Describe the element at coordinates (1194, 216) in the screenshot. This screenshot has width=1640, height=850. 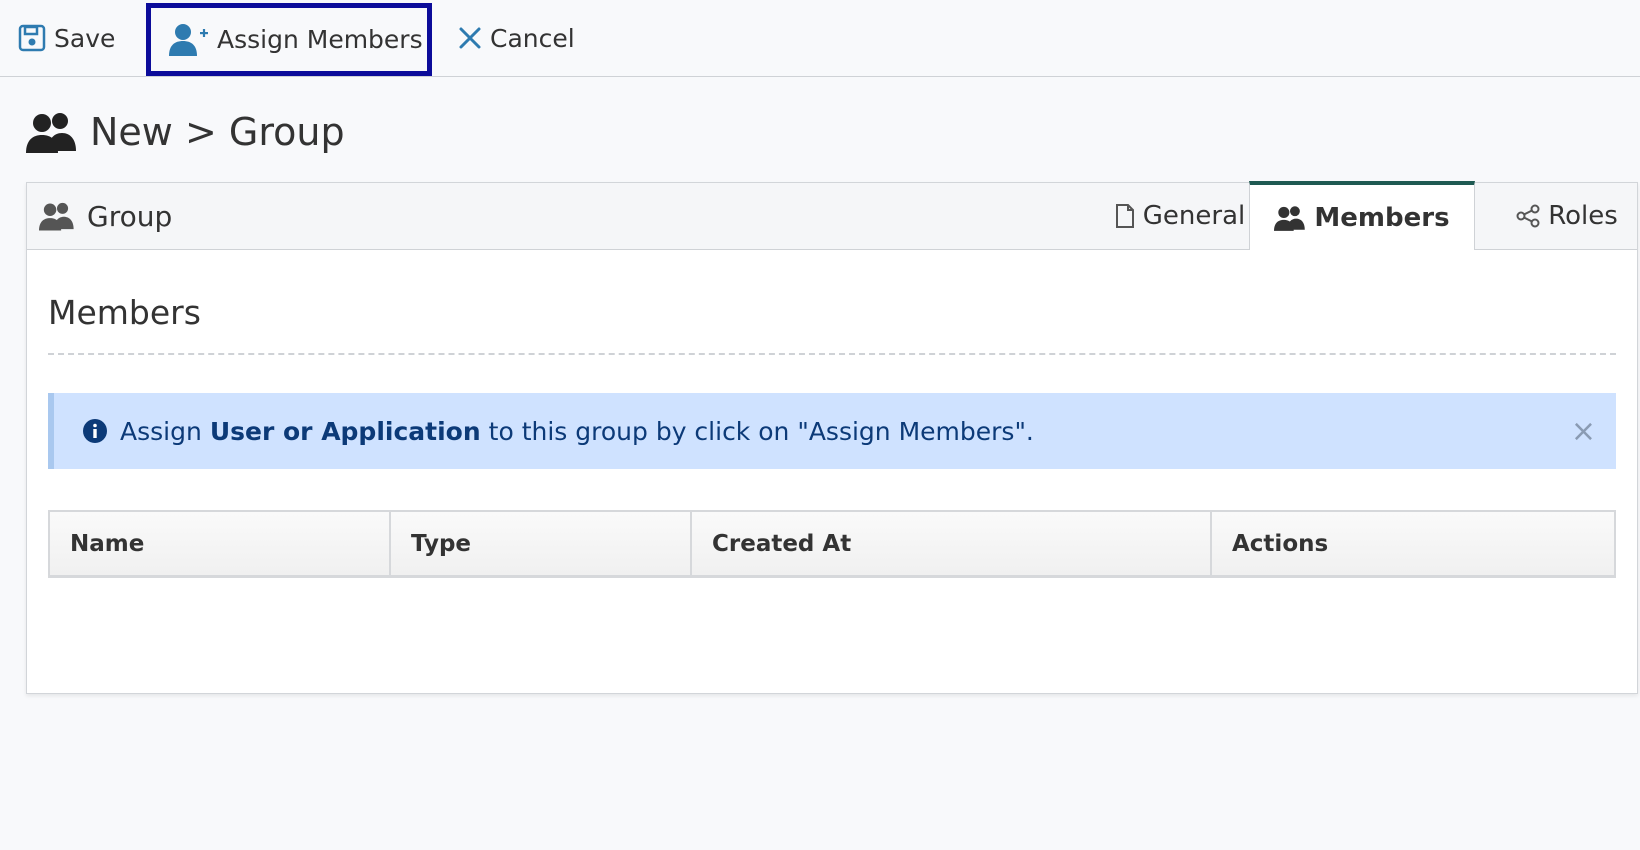
I see `tab-general-label: General` at that location.